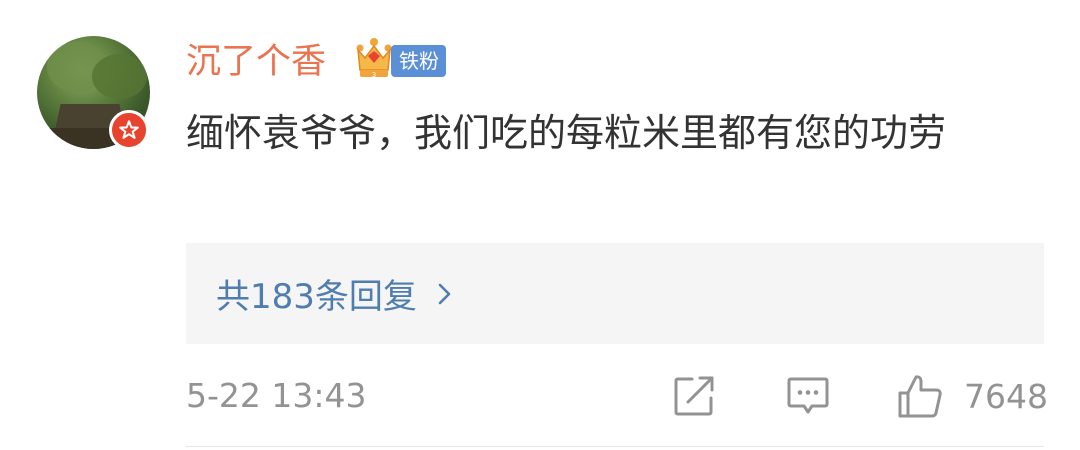 This screenshot has width=1080, height=450. Describe the element at coordinates (129, 130) in the screenshot. I see `verified-badge-icon` at that location.